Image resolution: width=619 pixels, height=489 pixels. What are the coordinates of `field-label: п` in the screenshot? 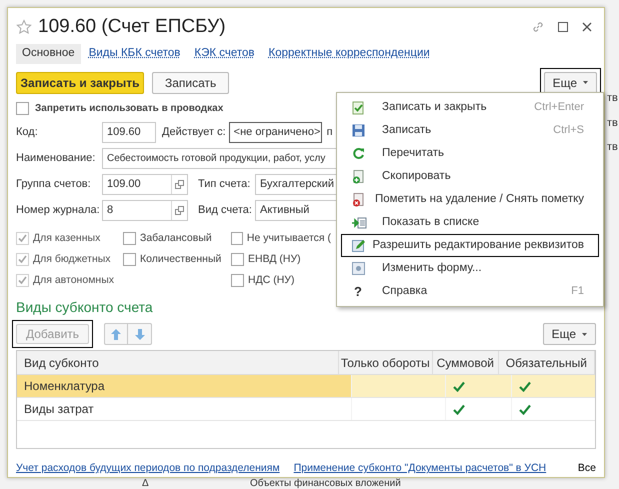 It's located at (329, 132).